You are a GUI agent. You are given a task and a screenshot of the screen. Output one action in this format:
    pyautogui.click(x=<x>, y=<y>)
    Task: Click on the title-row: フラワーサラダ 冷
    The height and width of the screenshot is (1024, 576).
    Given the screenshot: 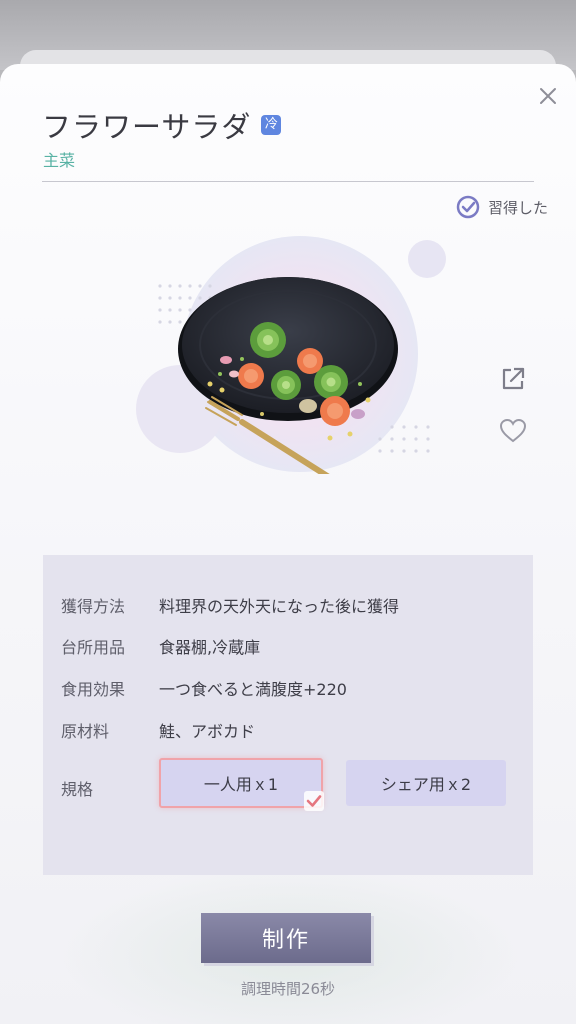 What is the action you would take?
    pyautogui.click(x=162, y=125)
    